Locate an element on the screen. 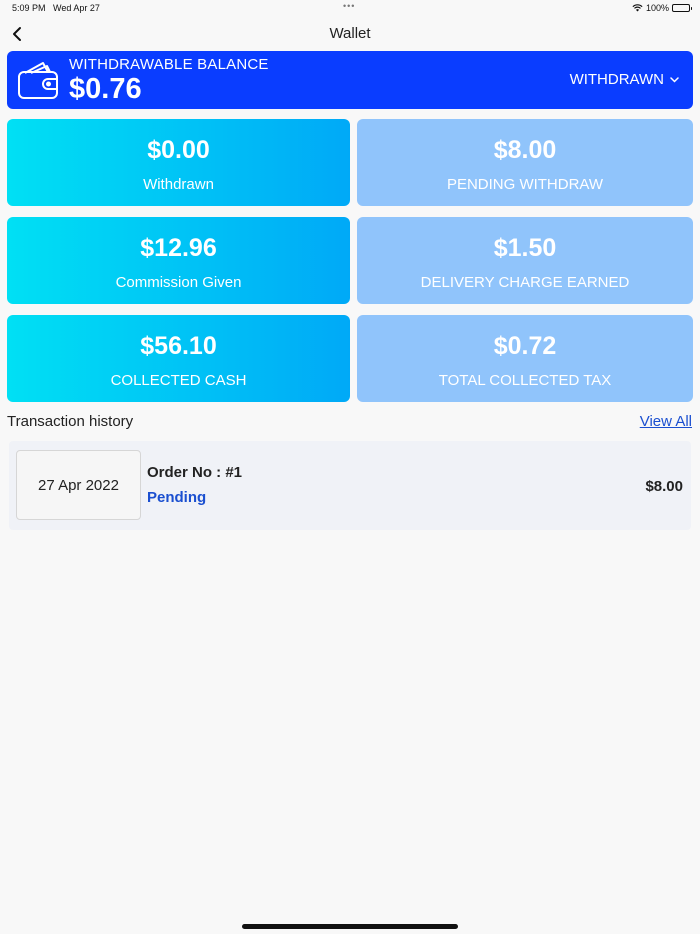  status-bar: 5:09 PM Wed Apr 27 ••• 100% is located at coordinates (350, 8).